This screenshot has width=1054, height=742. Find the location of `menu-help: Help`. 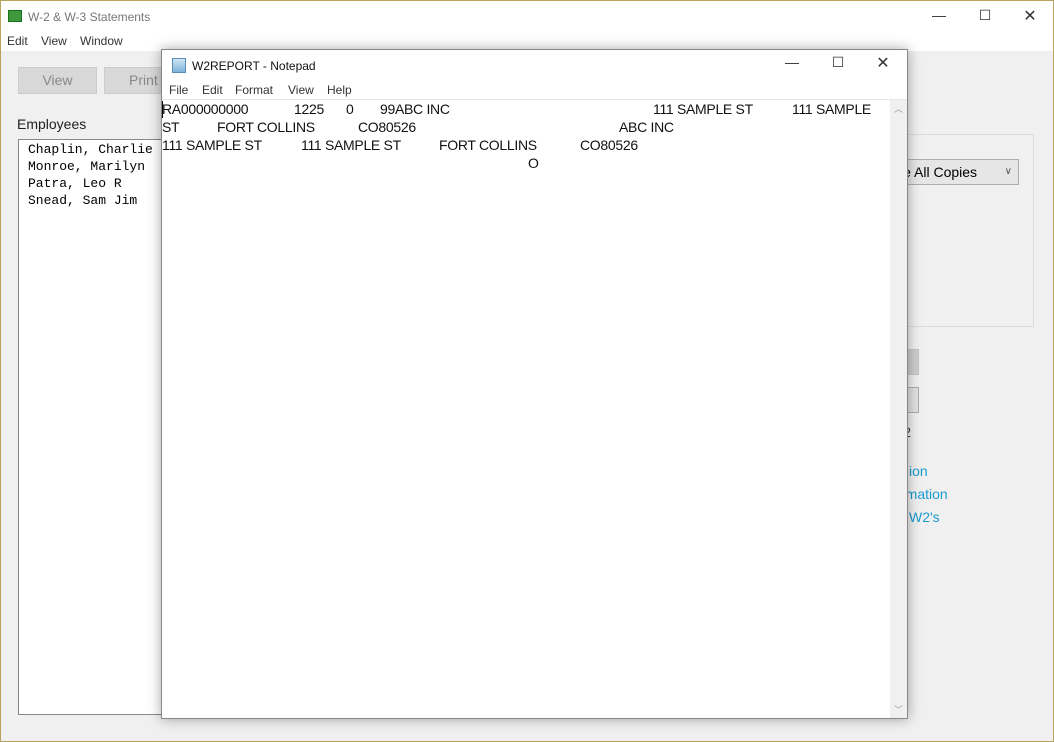

menu-help: Help is located at coordinates (339, 90).